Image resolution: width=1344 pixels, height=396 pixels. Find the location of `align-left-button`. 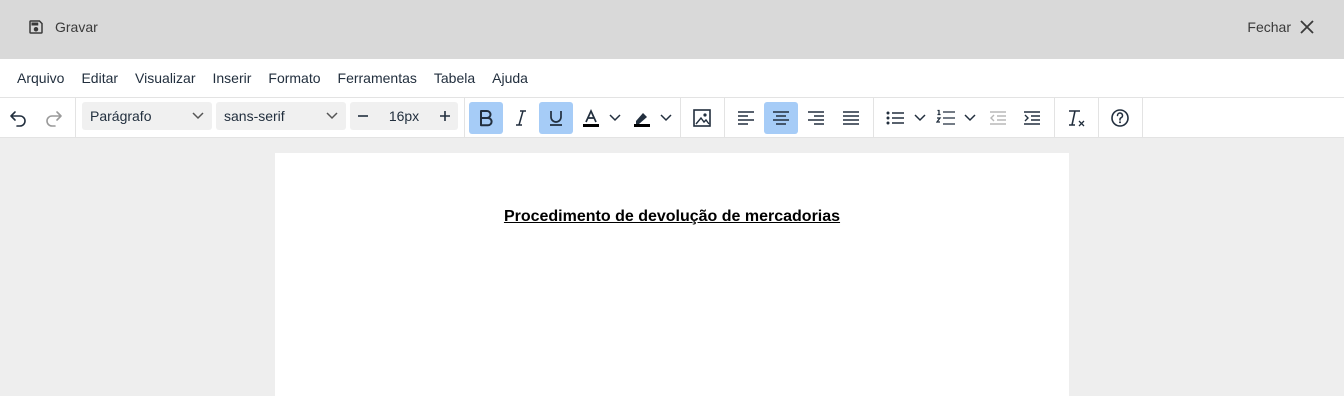

align-left-button is located at coordinates (746, 118).